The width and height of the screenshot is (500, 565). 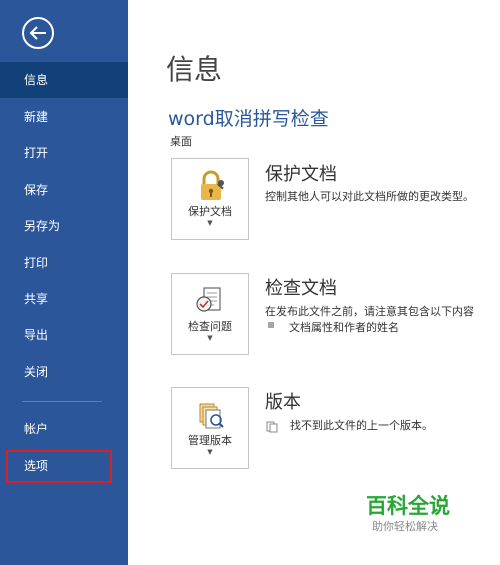 What do you see at coordinates (272, 425) in the screenshot?
I see `document-icon` at bounding box center [272, 425].